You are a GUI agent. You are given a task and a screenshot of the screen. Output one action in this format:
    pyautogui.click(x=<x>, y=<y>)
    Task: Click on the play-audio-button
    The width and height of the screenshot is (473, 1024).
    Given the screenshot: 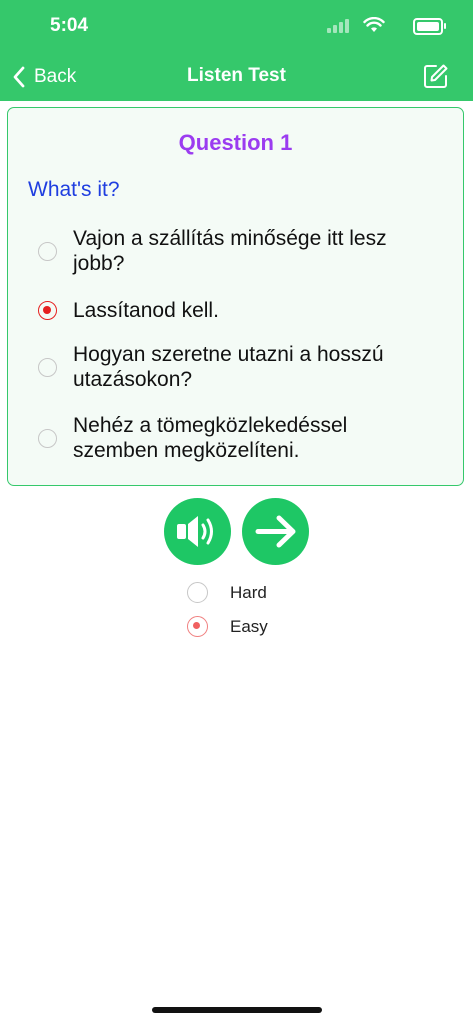 What is the action you would take?
    pyautogui.click(x=197, y=531)
    